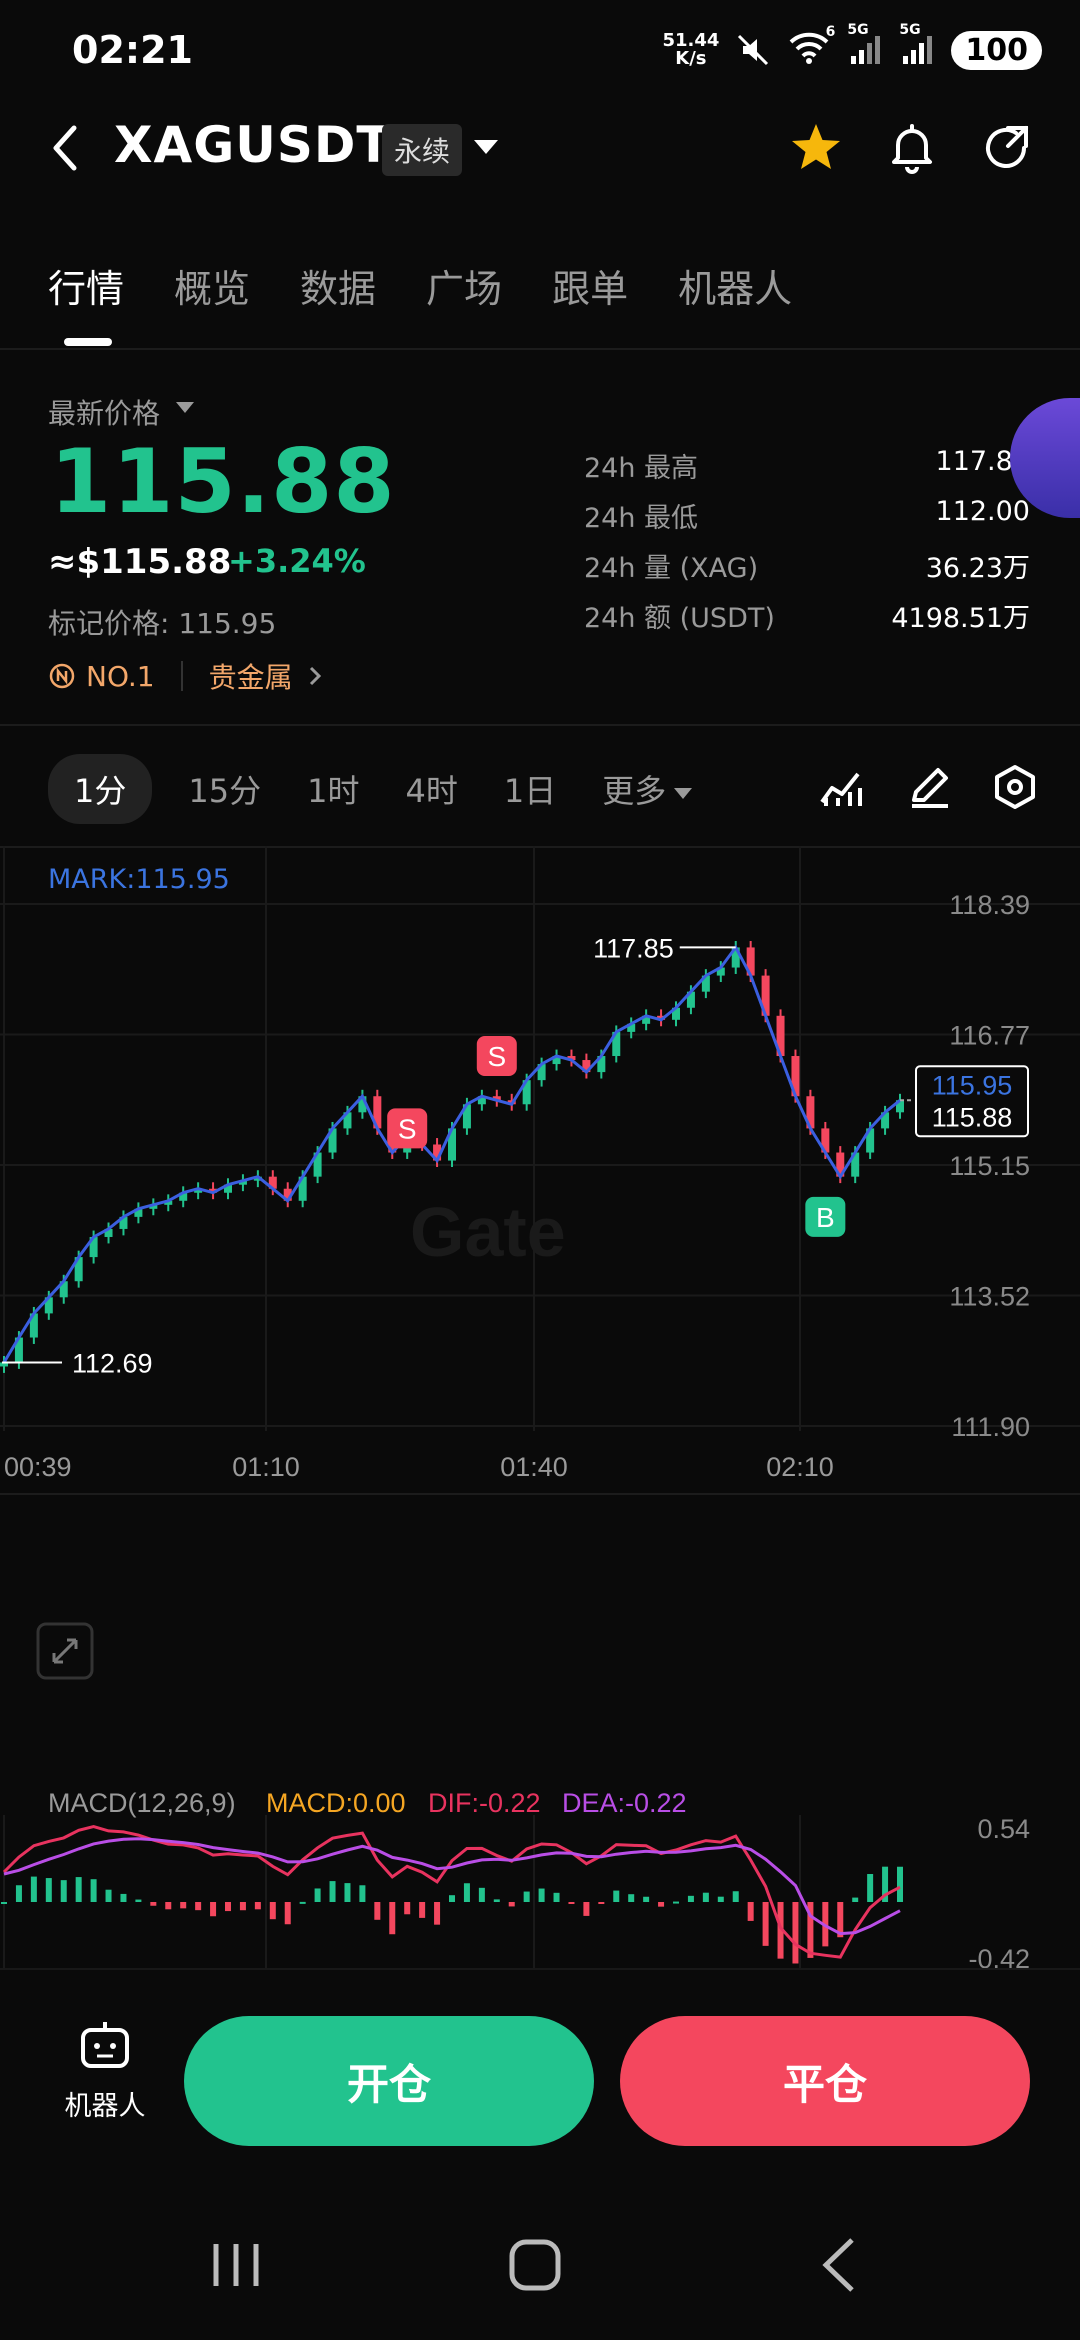 This screenshot has height=2340, width=1080. What do you see at coordinates (484, 1803) in the screenshot?
I see `macd-dif: DIF:-0.22` at bounding box center [484, 1803].